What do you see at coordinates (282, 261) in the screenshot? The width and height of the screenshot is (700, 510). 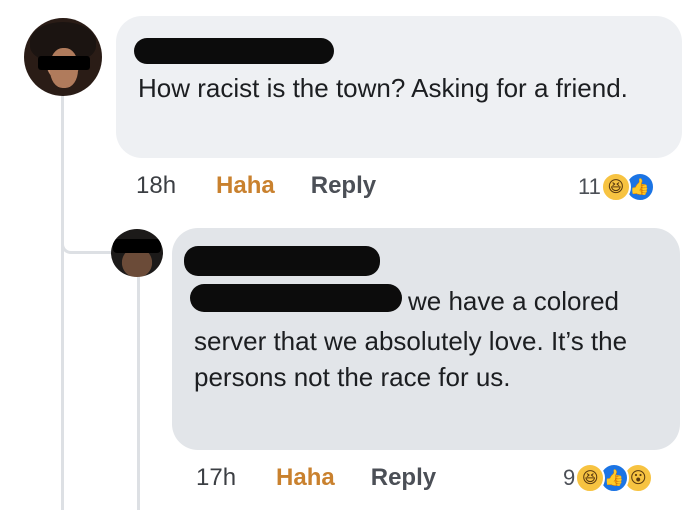 I see `redacted-replier-name` at bounding box center [282, 261].